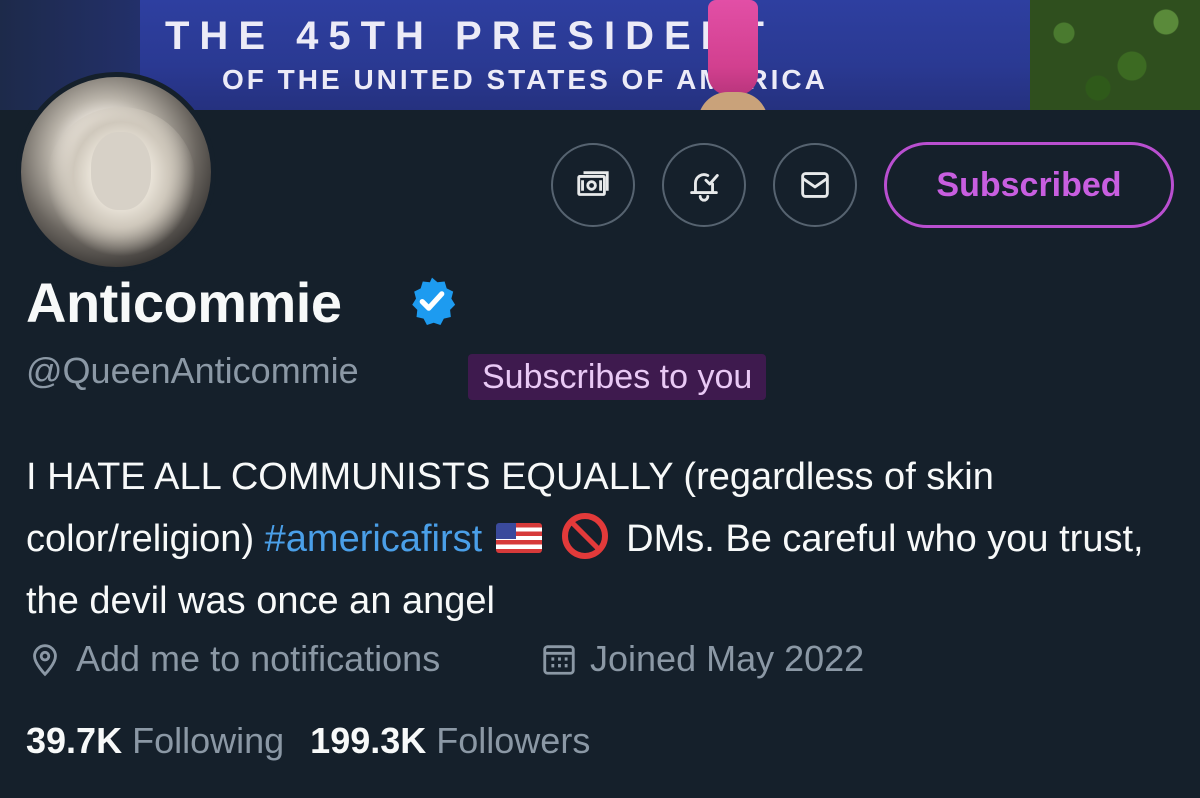 Image resolution: width=1200 pixels, height=798 pixels. I want to click on following-label: Following, so click(208, 740).